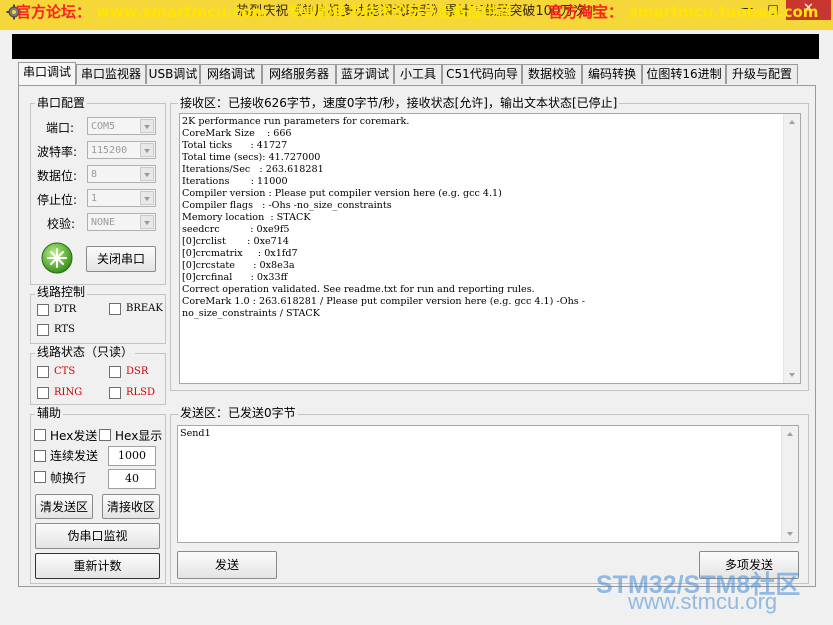 The height and width of the screenshot is (625, 833). I want to click on stopbits-label: 停止位:, so click(57, 200).